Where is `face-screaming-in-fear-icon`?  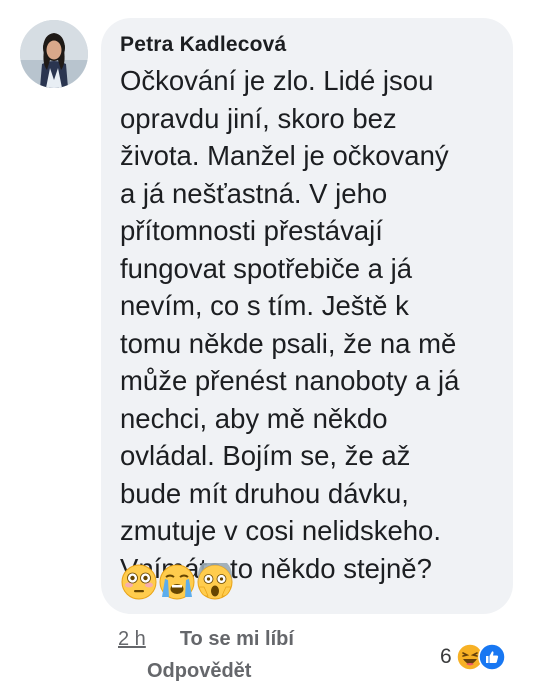
face-screaming-in-fear-icon is located at coordinates (215, 581).